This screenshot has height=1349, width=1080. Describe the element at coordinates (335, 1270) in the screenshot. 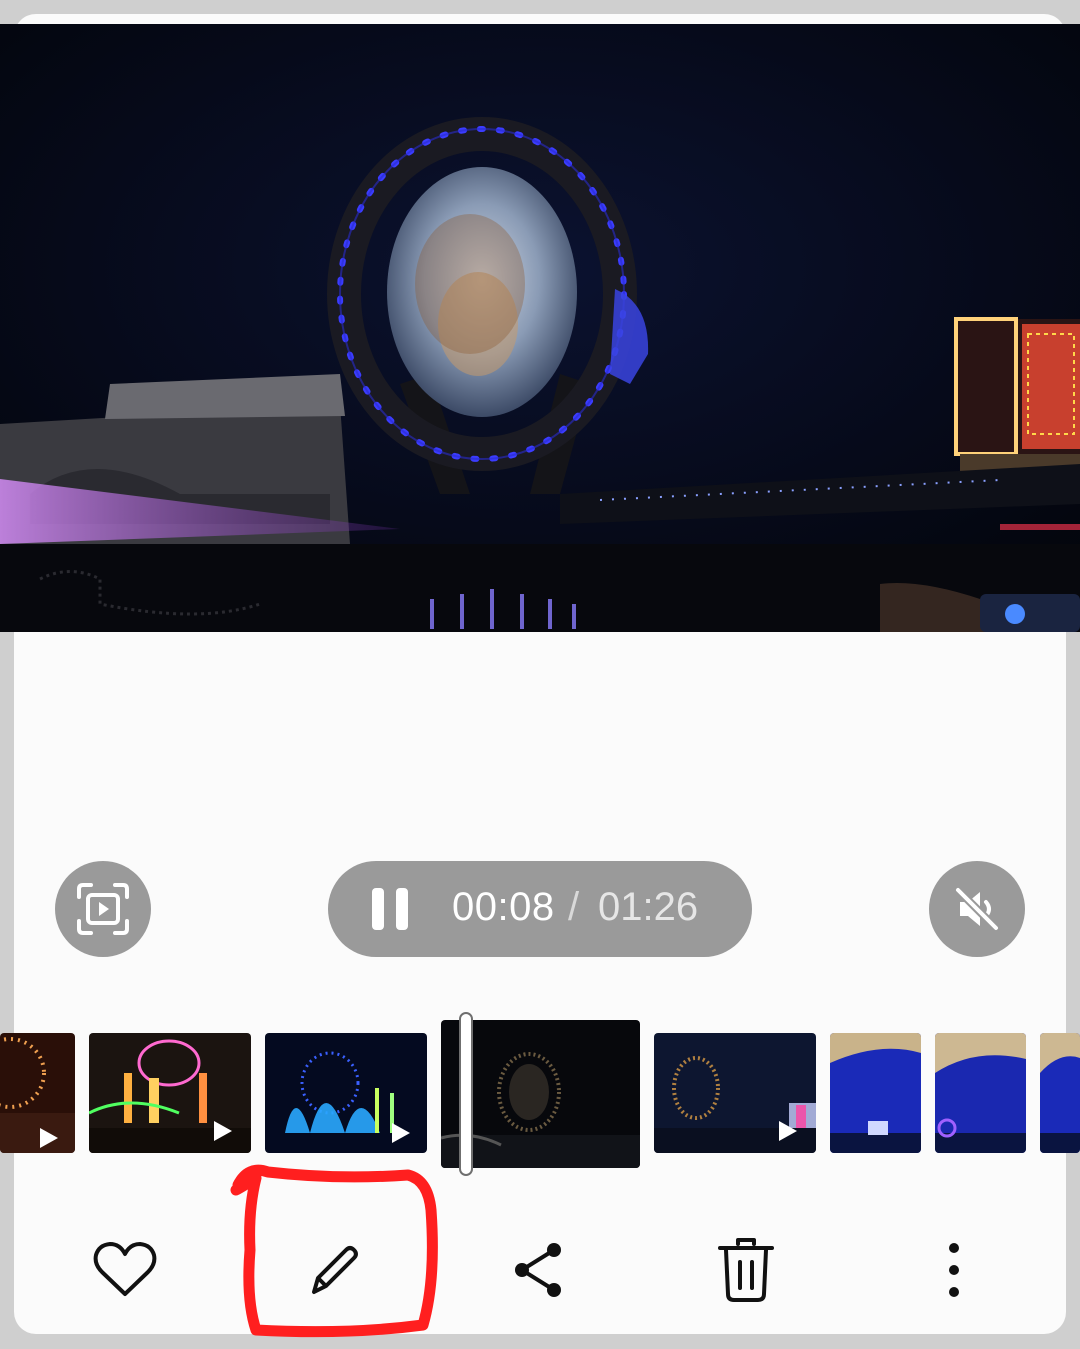

I see `pencil-icon` at that location.